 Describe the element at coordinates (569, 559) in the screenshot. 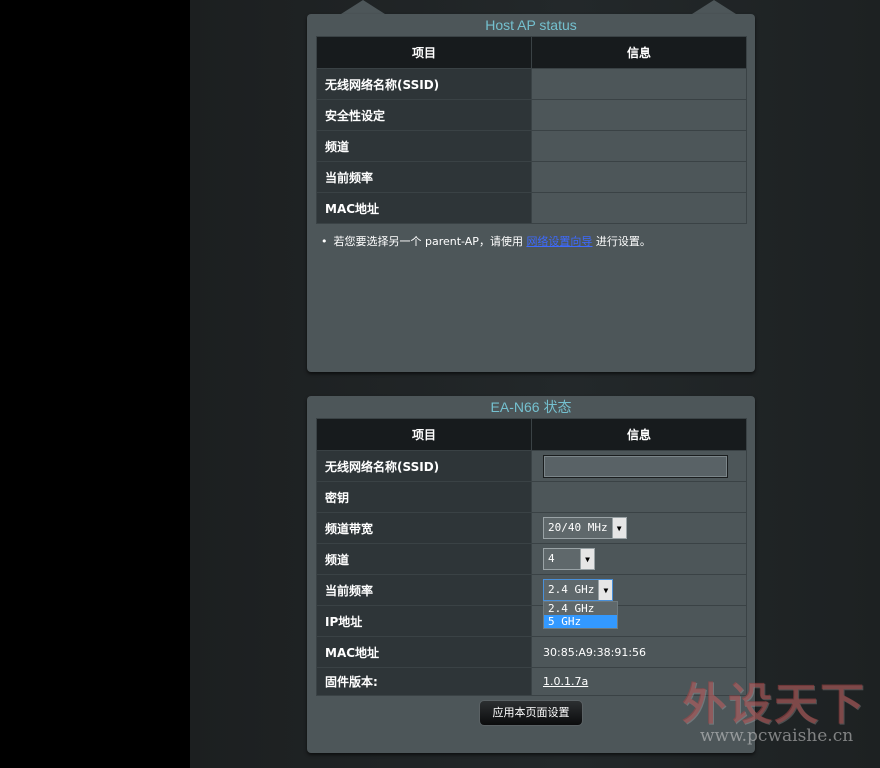

I see `channel-select: 4 ▼` at that location.